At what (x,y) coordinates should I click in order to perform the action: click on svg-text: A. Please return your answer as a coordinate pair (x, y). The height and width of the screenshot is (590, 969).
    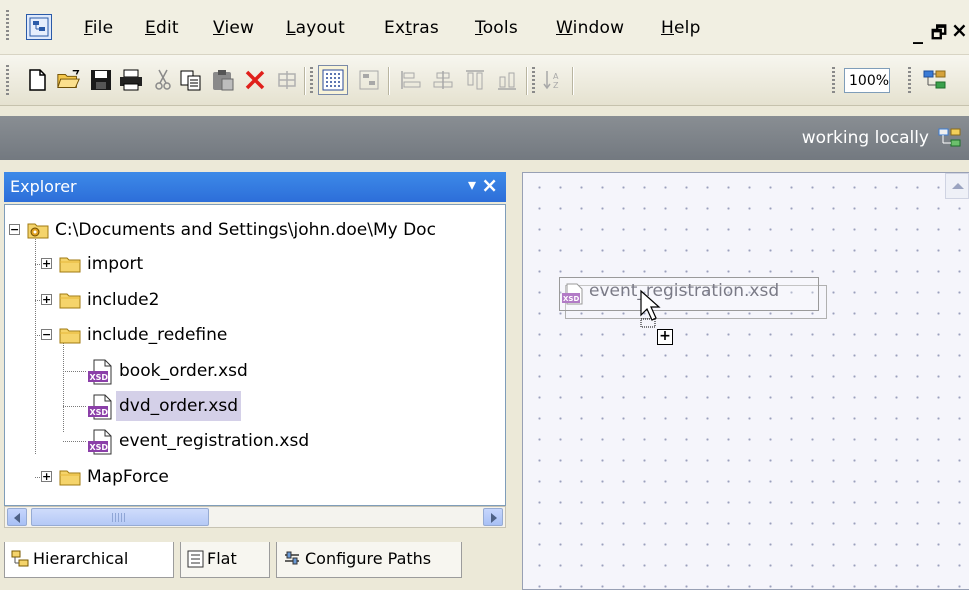
    Looking at the image, I should click on (556, 76).